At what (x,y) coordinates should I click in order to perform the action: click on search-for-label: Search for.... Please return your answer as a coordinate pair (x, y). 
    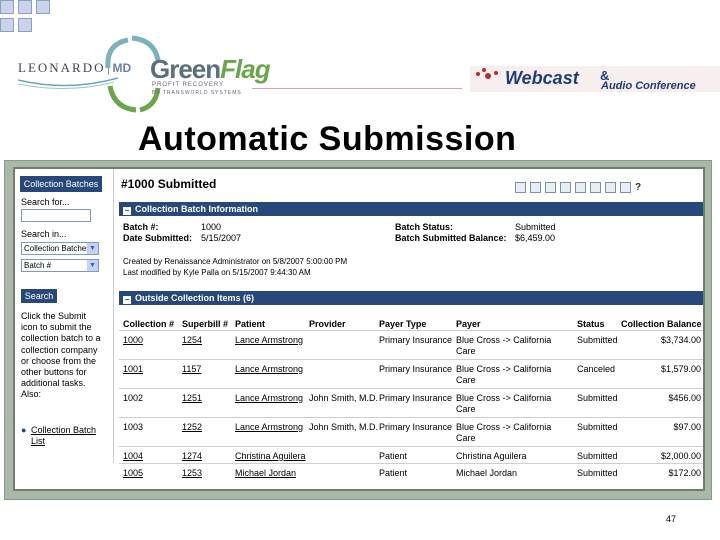
    Looking at the image, I should click on (45, 202).